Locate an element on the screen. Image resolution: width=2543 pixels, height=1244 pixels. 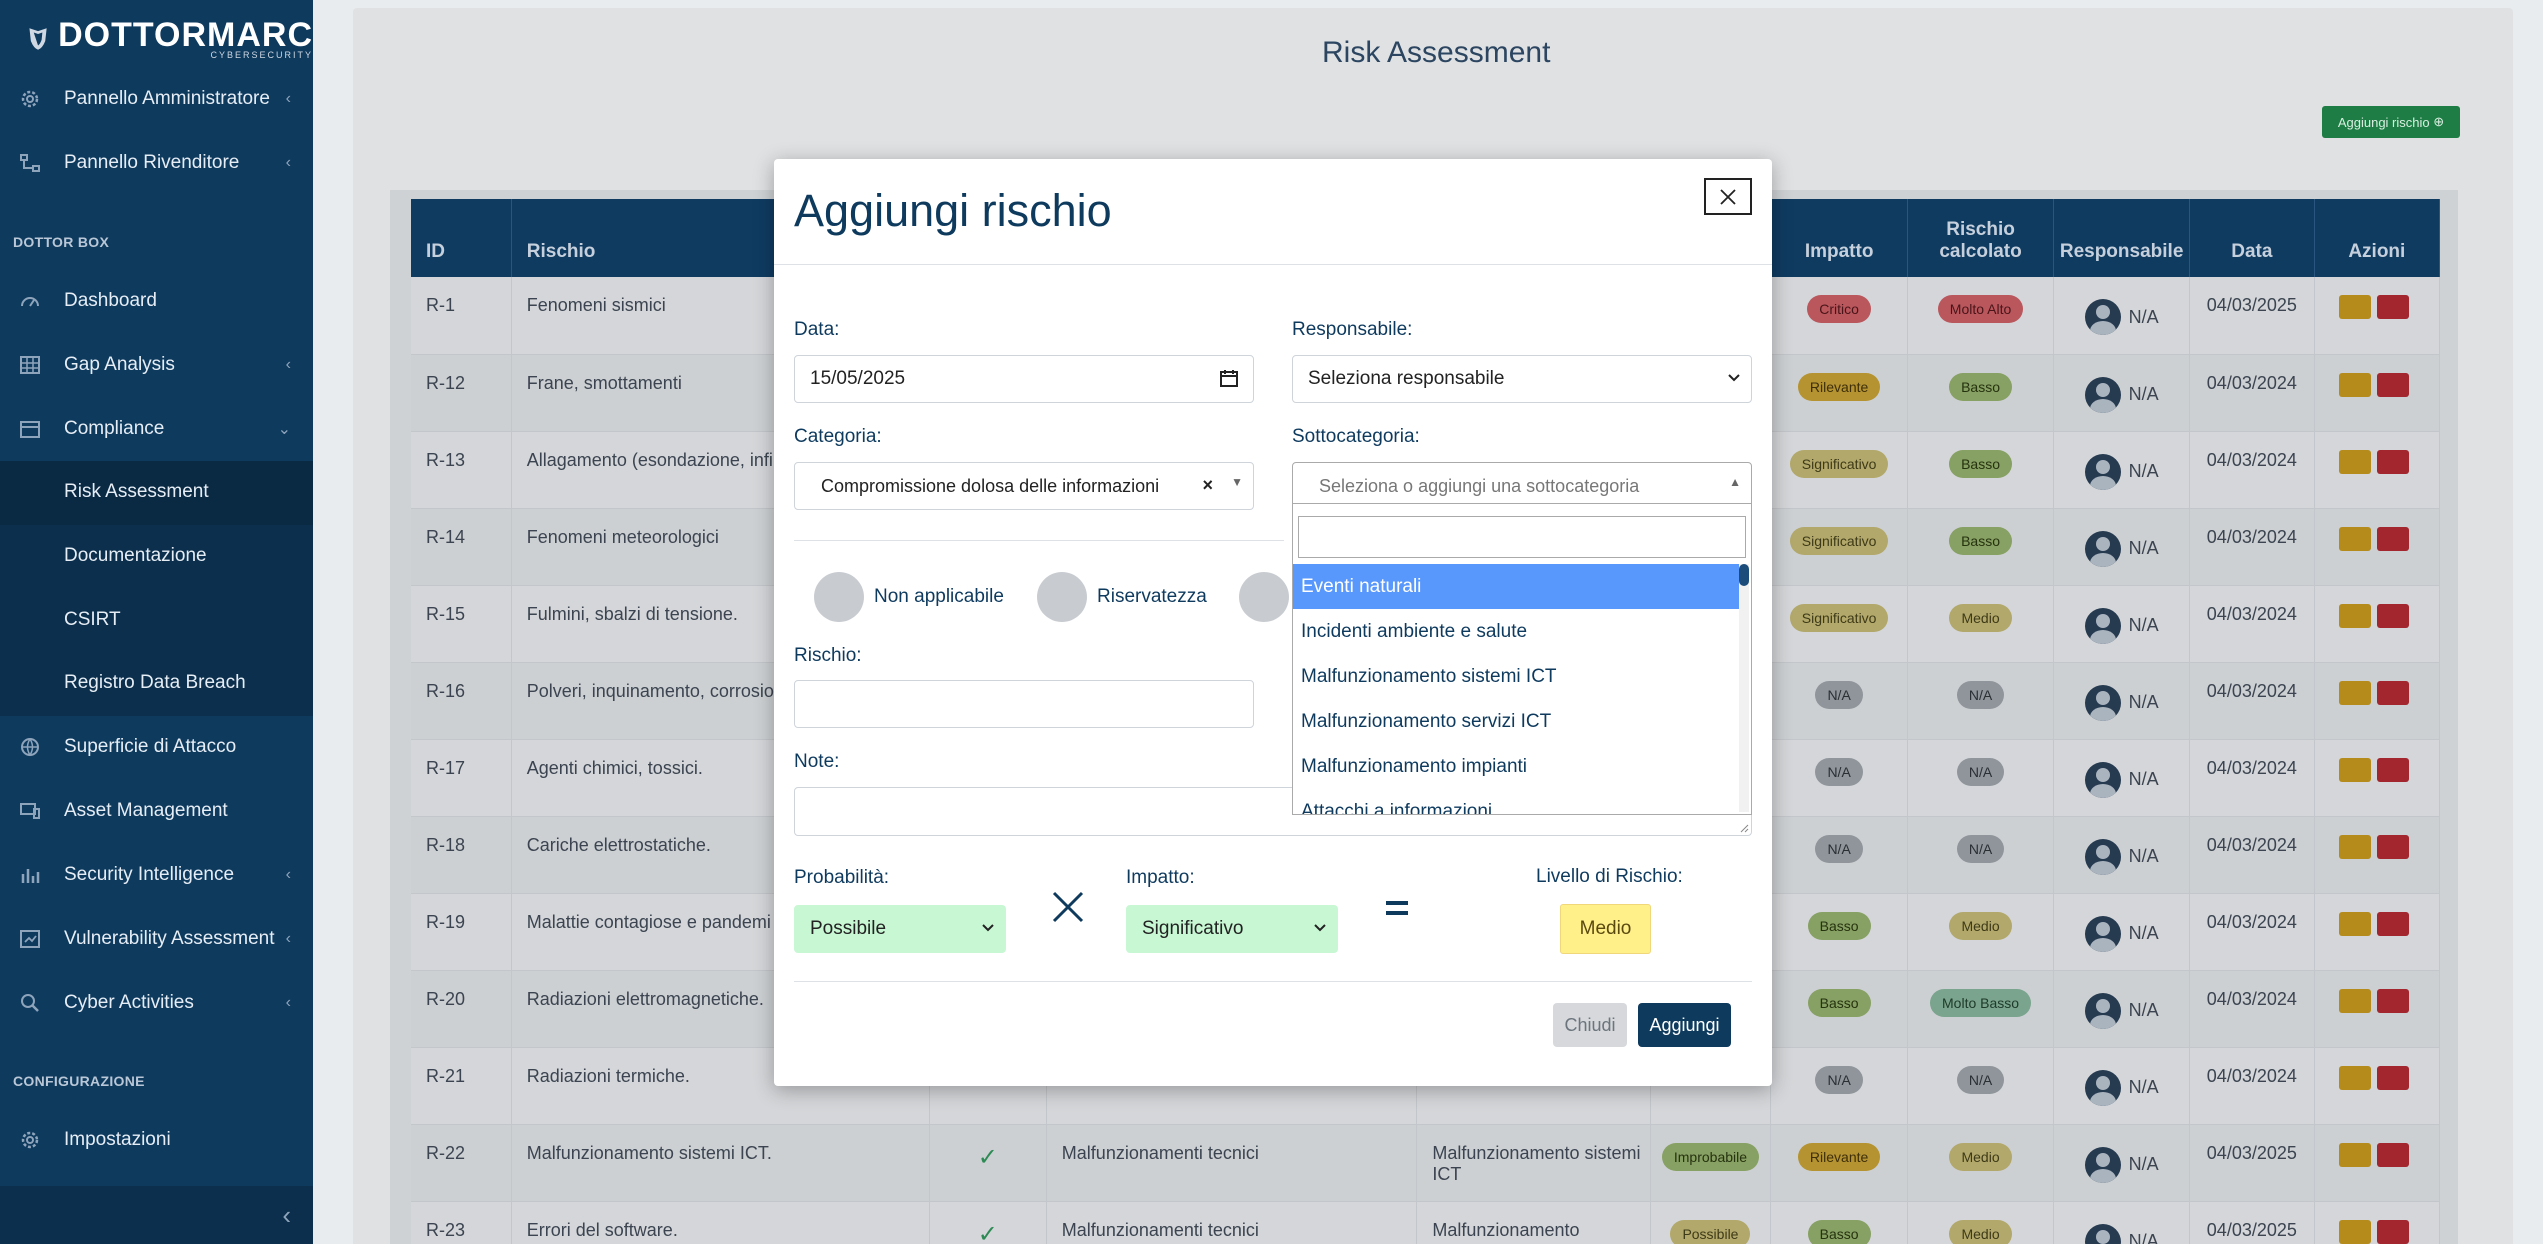
dropdown-option: Attacchi a informazioni is located at coordinates (1516, 802).